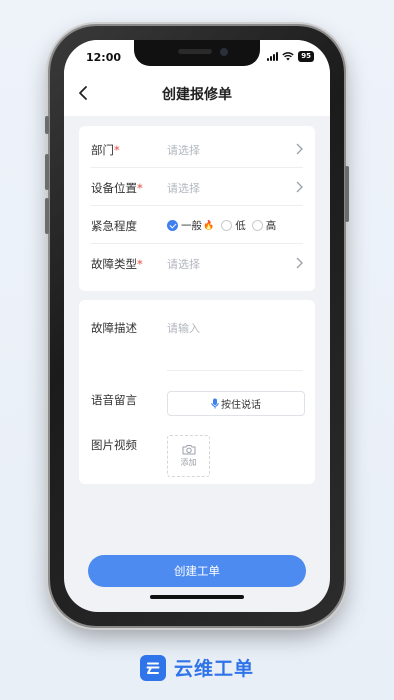 The width and height of the screenshot is (394, 700). I want to click on department-label: 部门*, so click(105, 150).